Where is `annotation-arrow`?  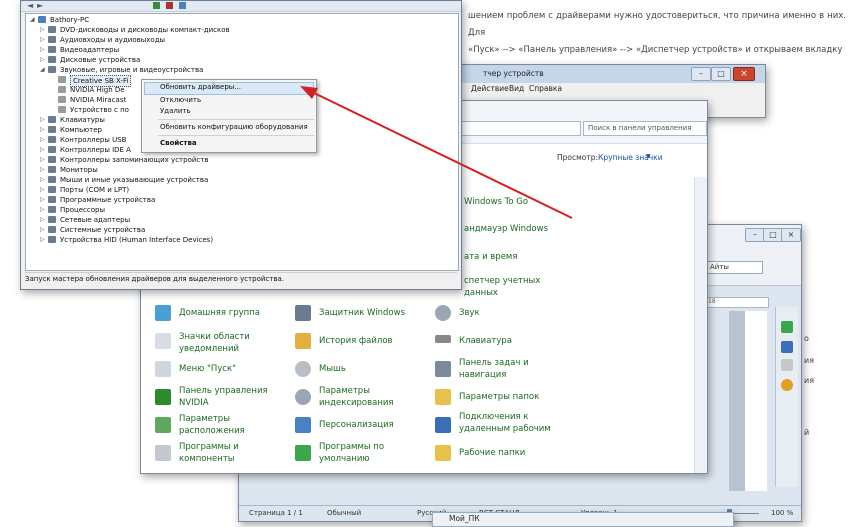 annotation-arrow is located at coordinates (436, 152).